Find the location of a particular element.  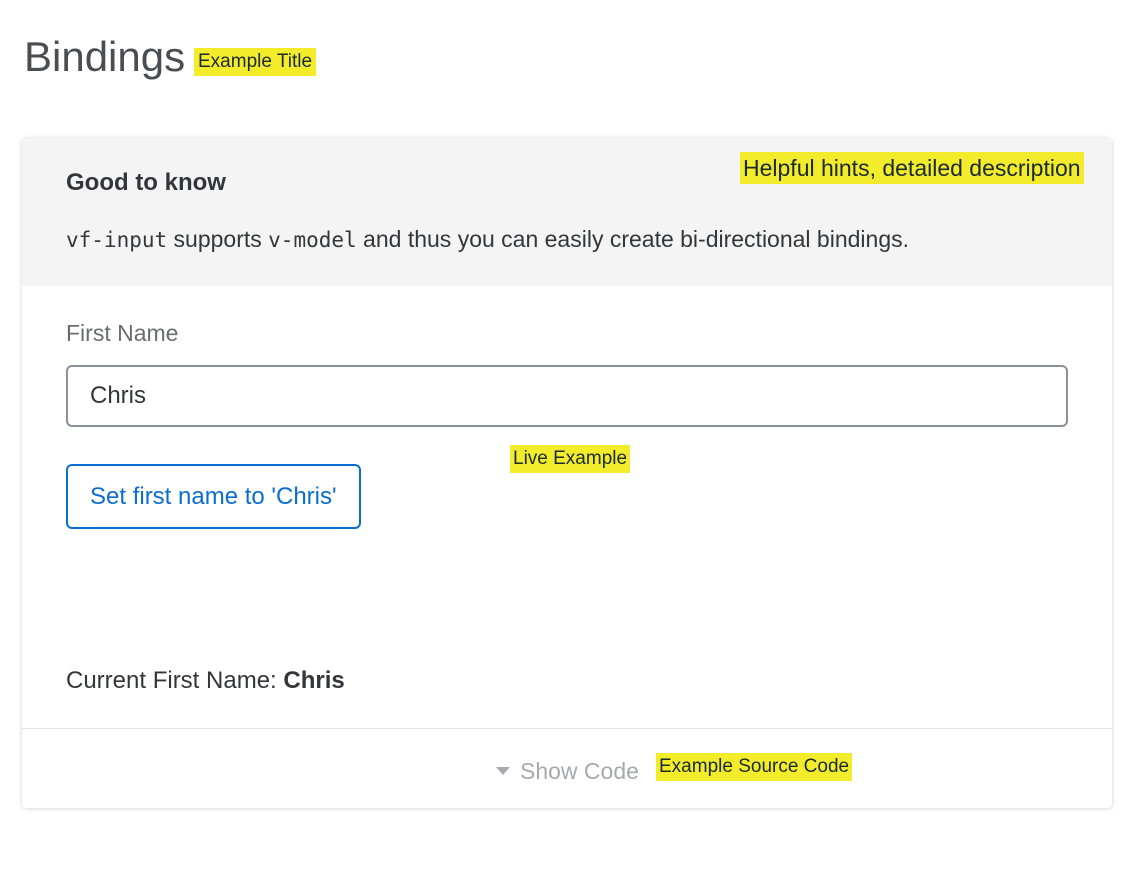

set-first-name-button: Set first name to 'Chris' is located at coordinates (213, 496).